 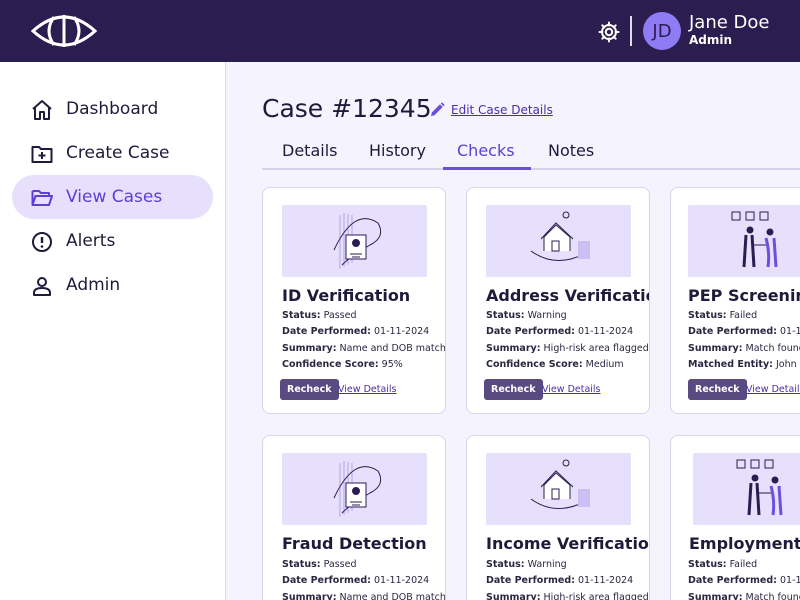 I want to click on active-tab-indicator, so click(x=487, y=168).